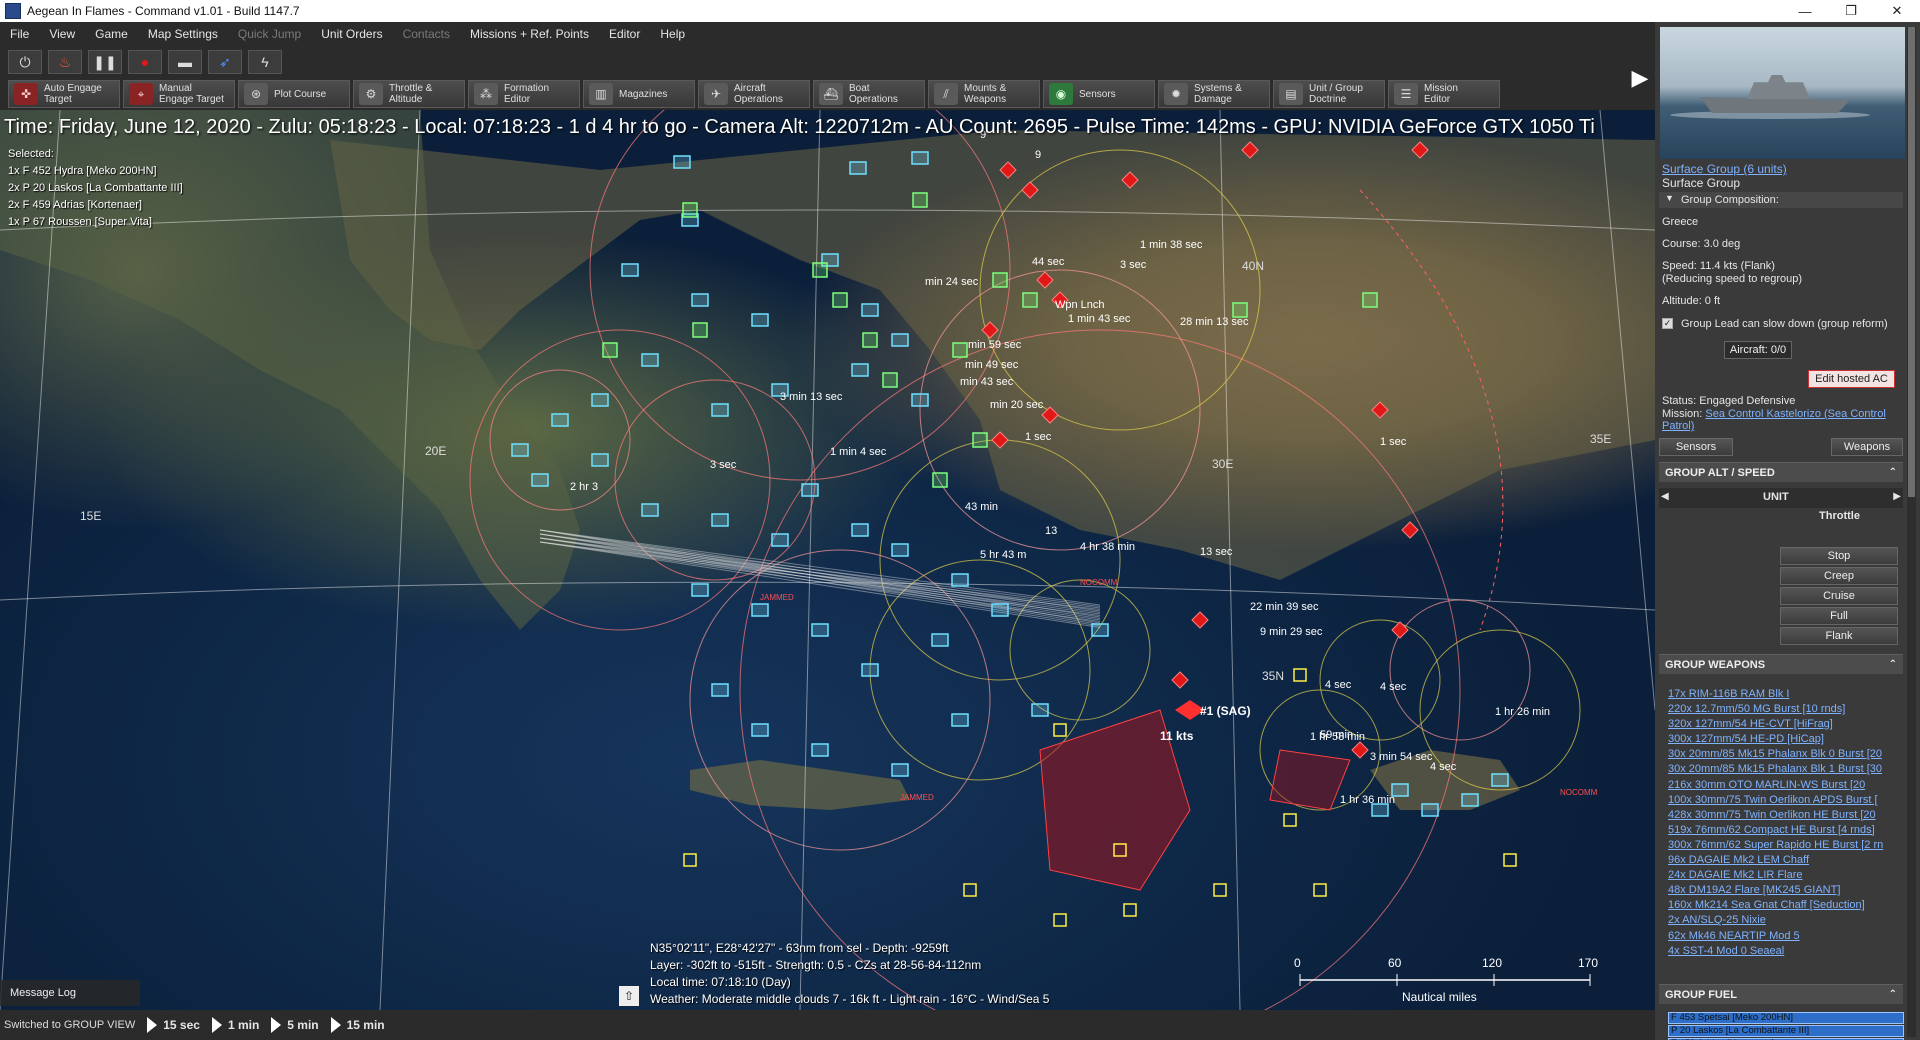 This screenshot has height=1040, width=1920. Describe the element at coordinates (19, 34) in the screenshot. I see `menu-file: File` at that location.